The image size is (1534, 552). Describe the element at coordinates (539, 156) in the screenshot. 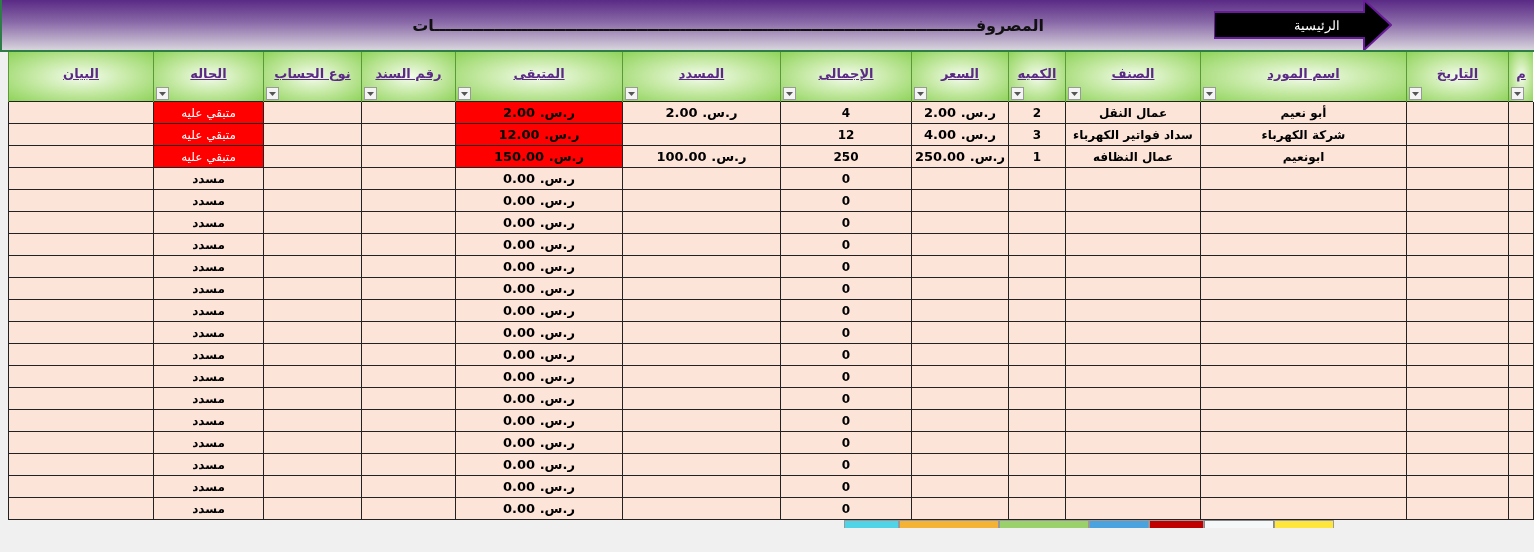

I see `table-cell: ر.س. 150.00` at that location.